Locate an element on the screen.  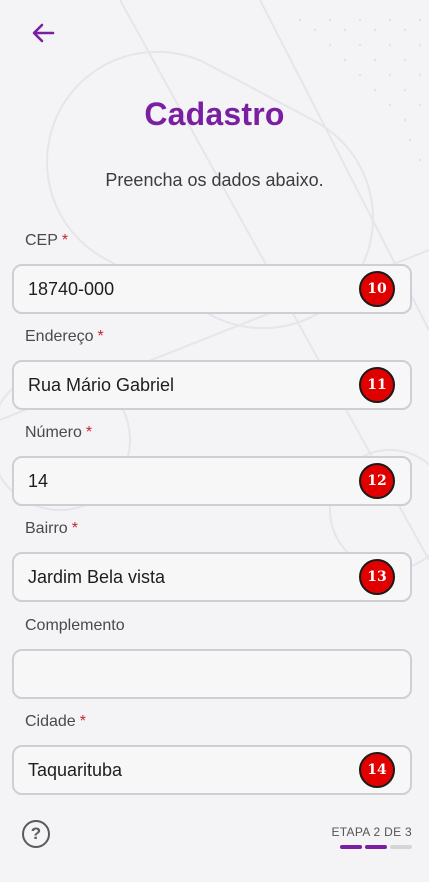
step-number-badge: 10 is located at coordinates (377, 289).